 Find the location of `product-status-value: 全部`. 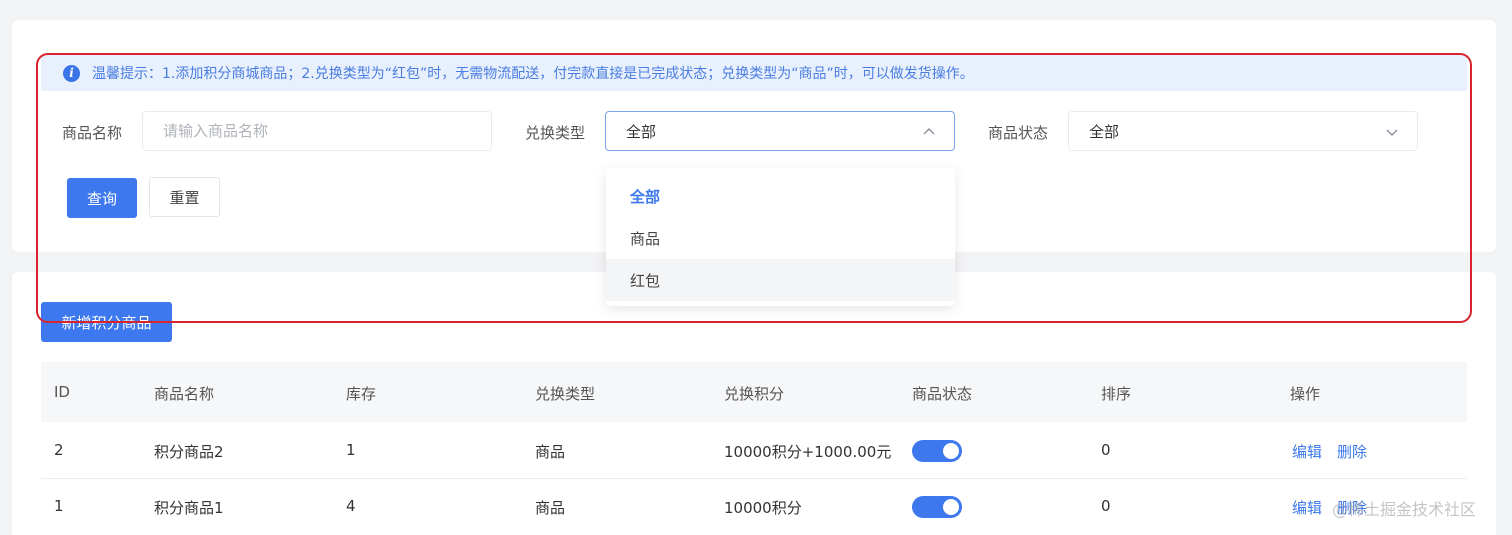

product-status-value: 全部 is located at coordinates (1104, 131).